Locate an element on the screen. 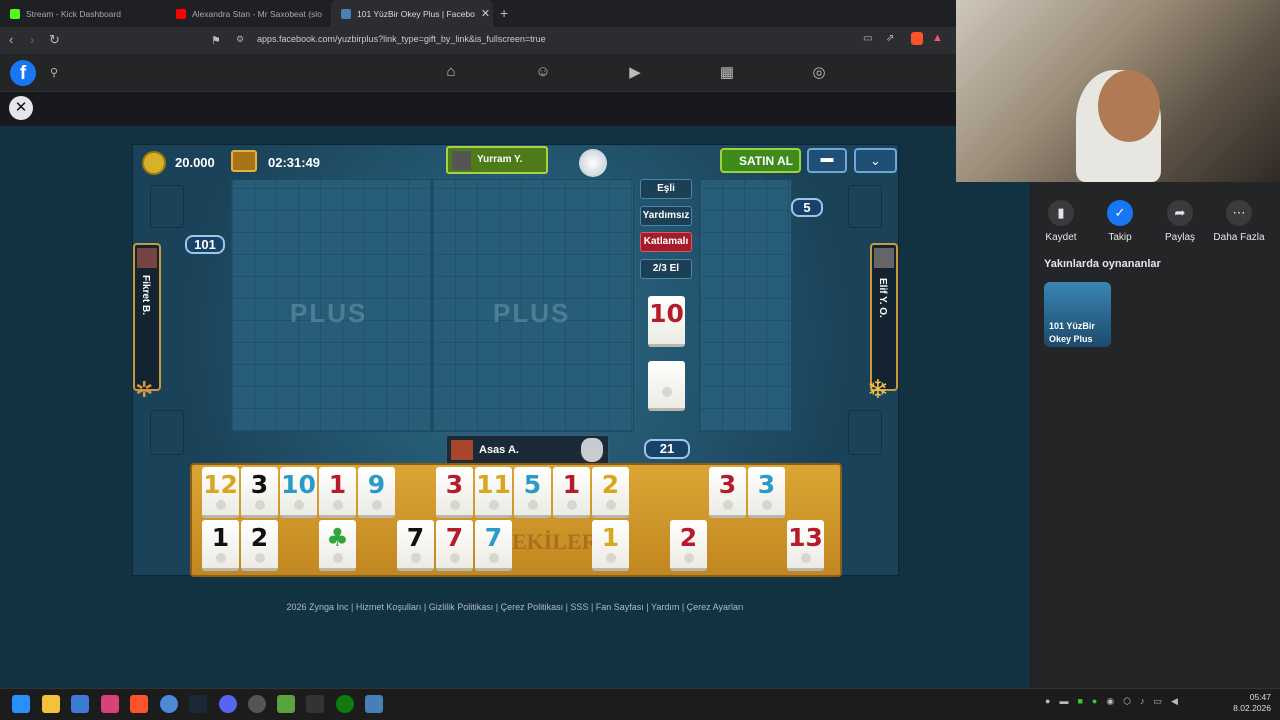 This screenshot has height=720, width=1280. rack-tile: 5 is located at coordinates (532, 492).